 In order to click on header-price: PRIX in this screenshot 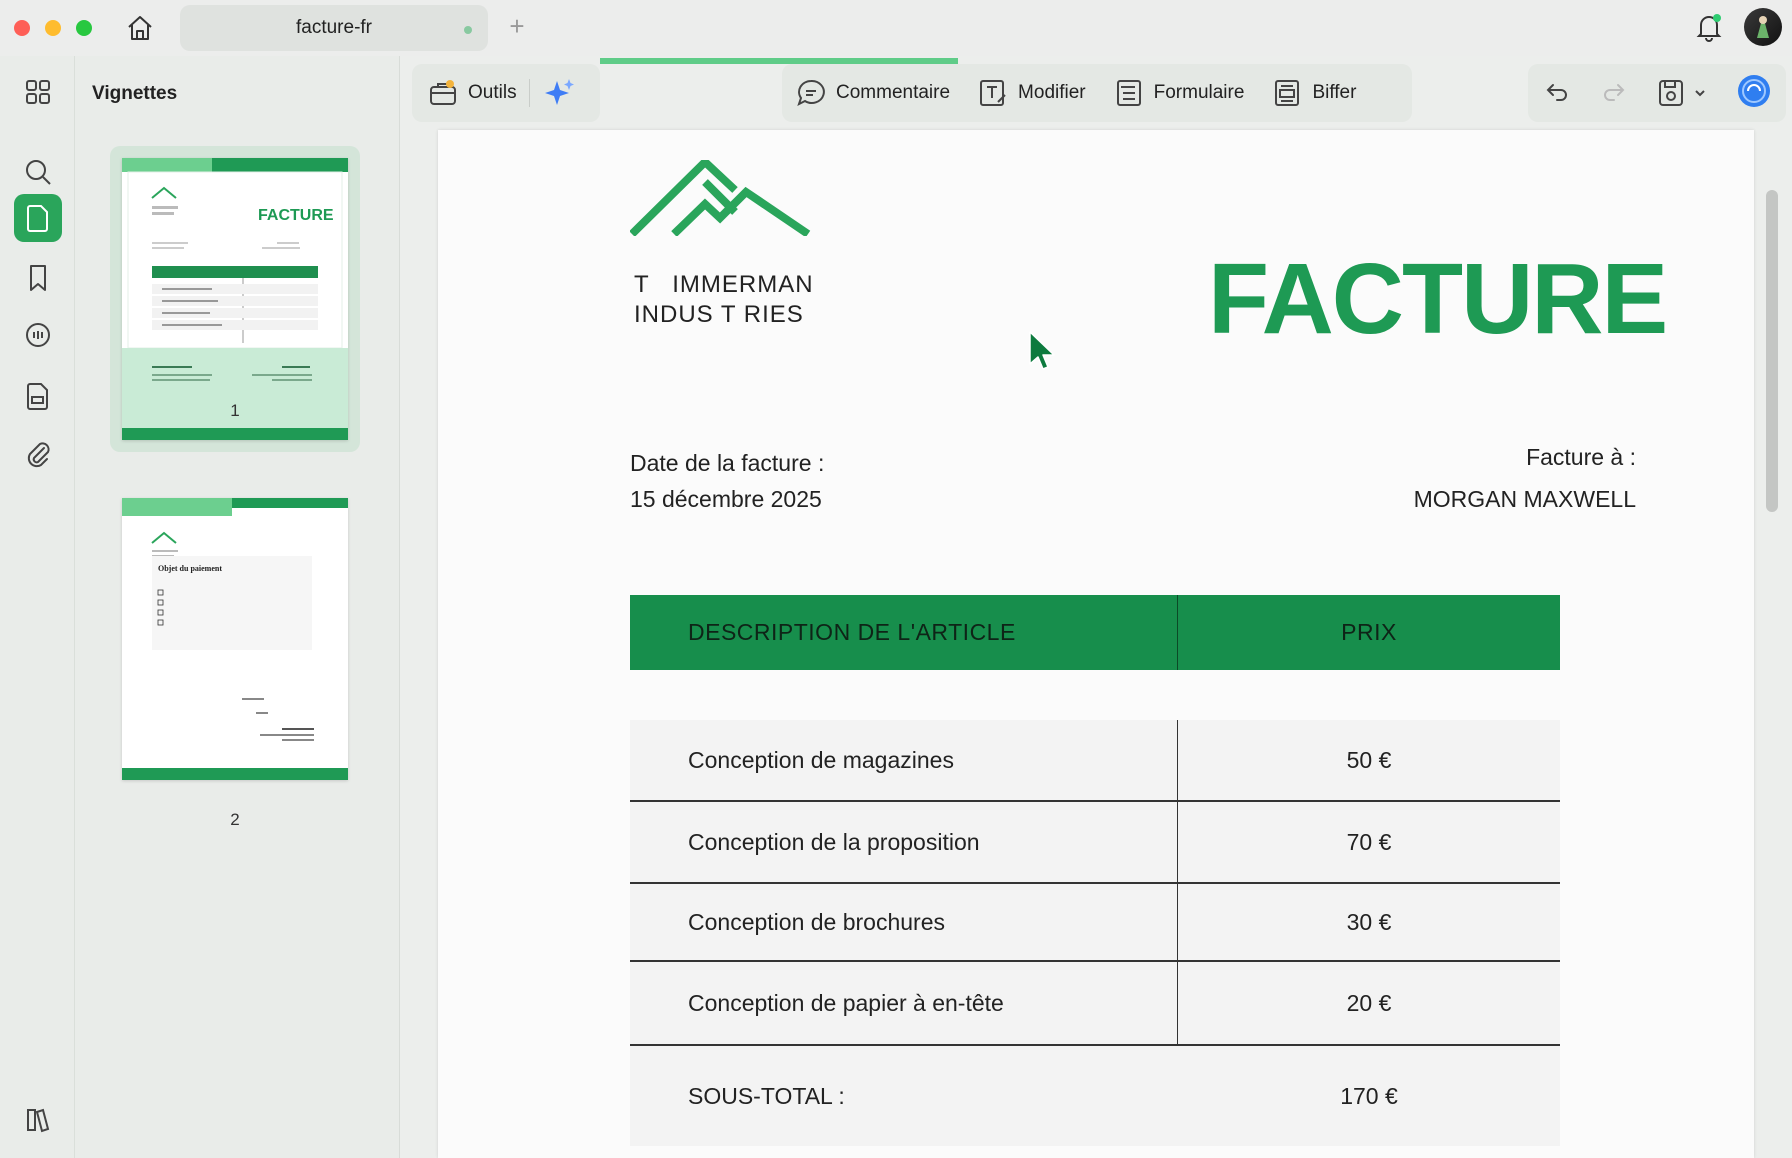, I will do `click(1369, 632)`.